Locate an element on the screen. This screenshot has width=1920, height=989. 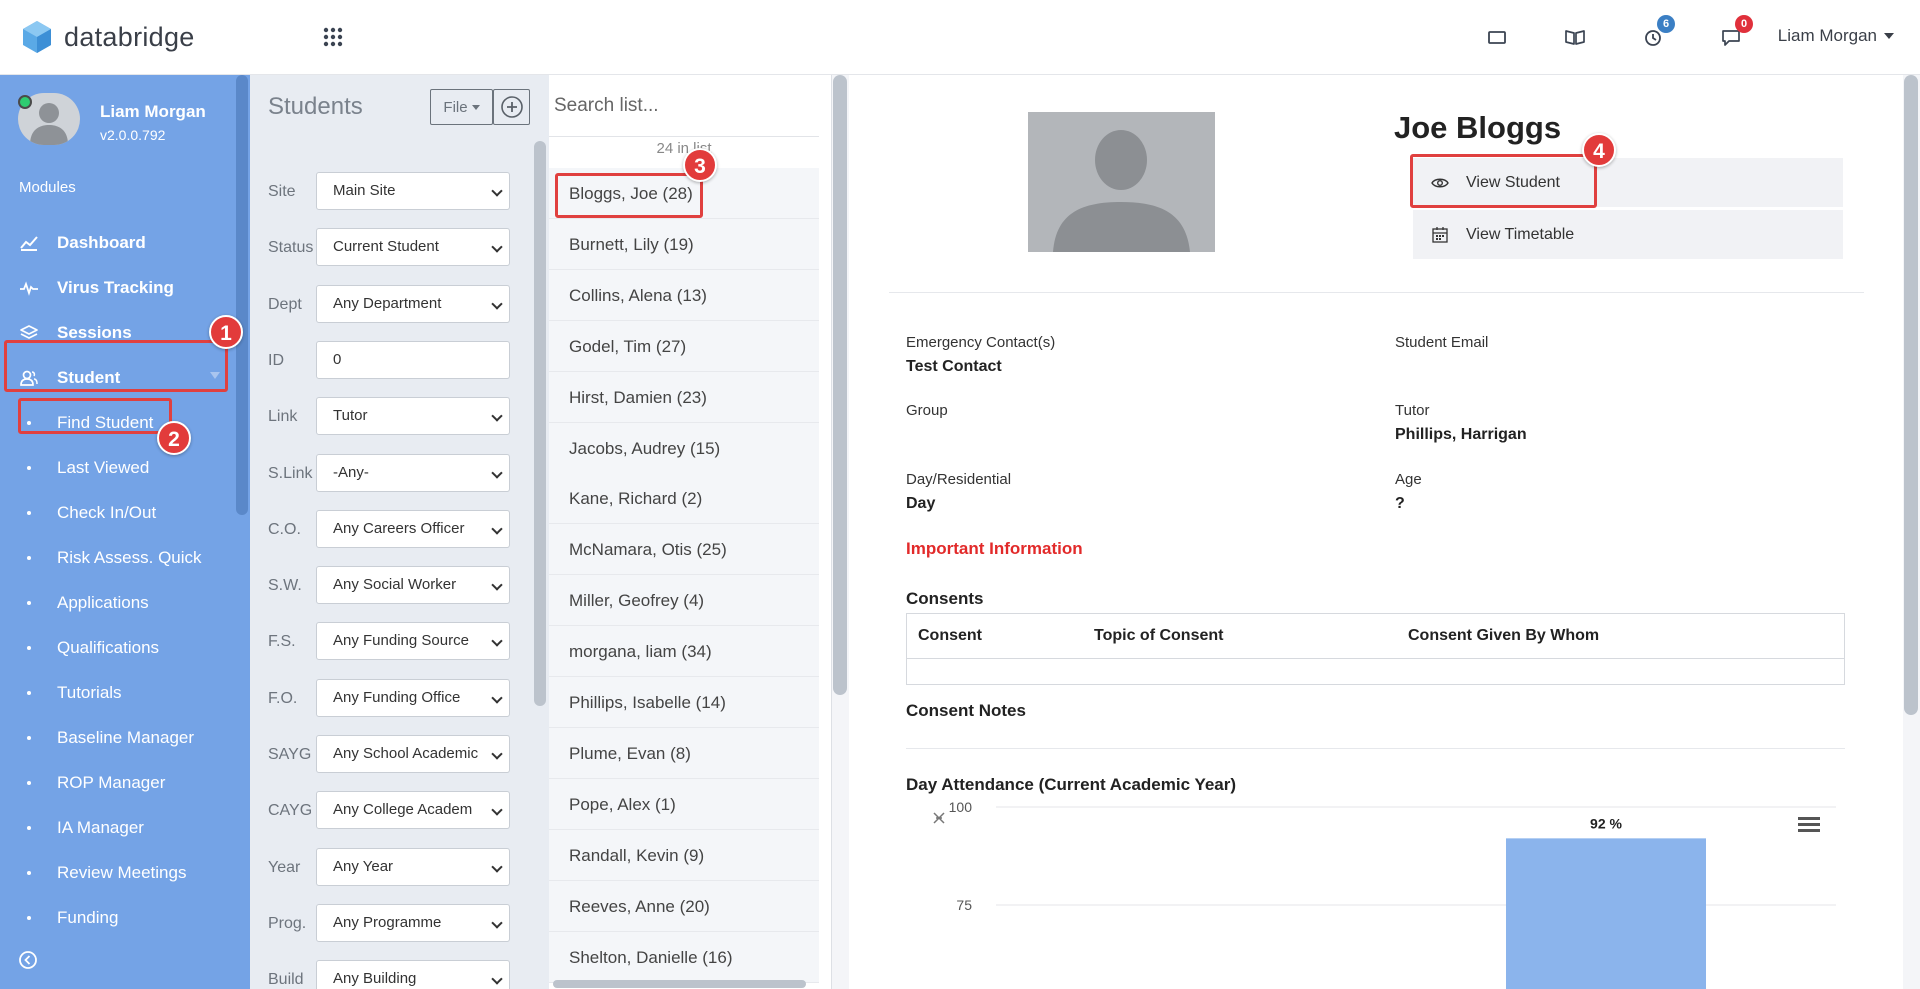
student-photo is located at coordinates (1121, 182).